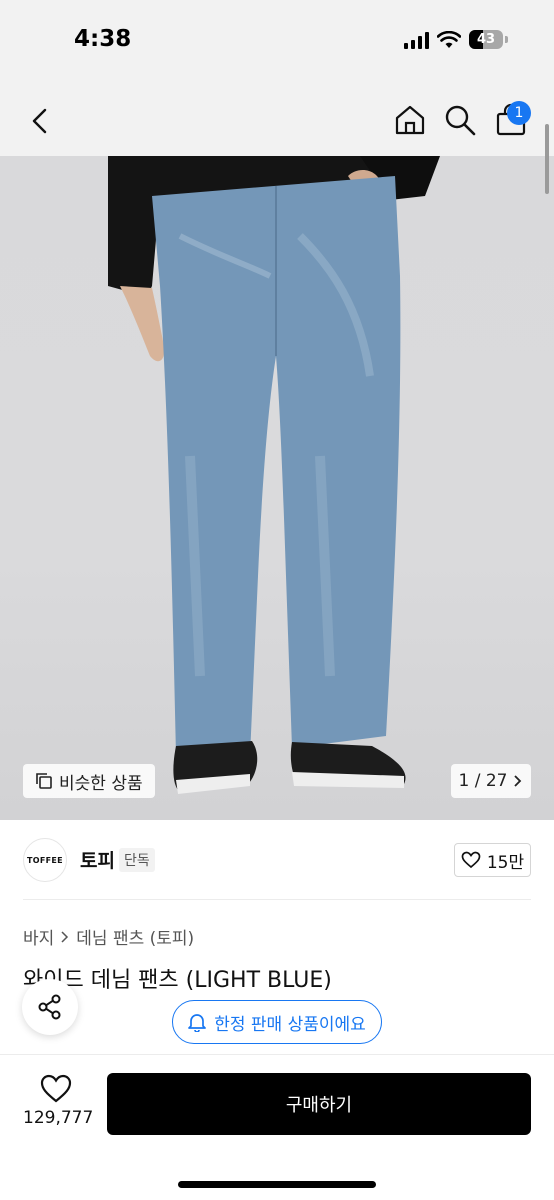  What do you see at coordinates (277, 121) in the screenshot?
I see `top-nav` at bounding box center [277, 121].